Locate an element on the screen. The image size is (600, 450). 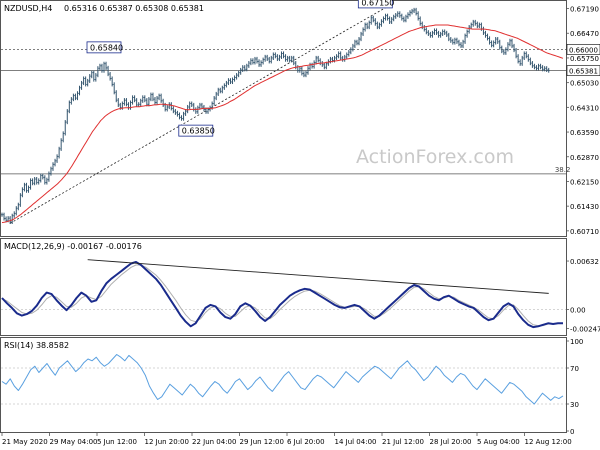
annotation-label: 0.65840 is located at coordinates (106, 47).